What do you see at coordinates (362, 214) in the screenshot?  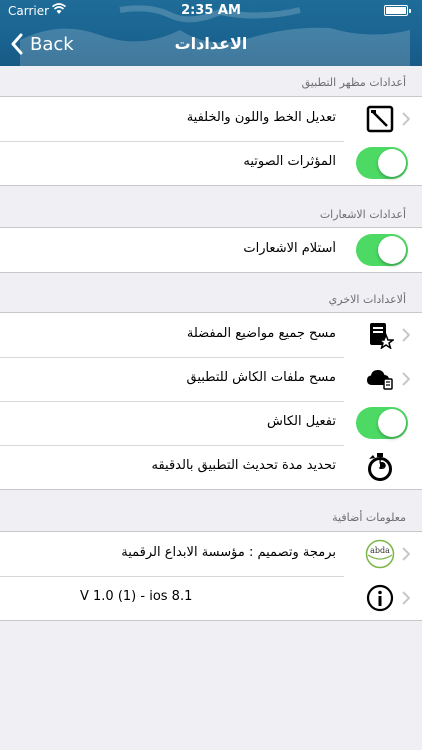 I see `section-header-notifications: أعدادات الاشعارات` at bounding box center [362, 214].